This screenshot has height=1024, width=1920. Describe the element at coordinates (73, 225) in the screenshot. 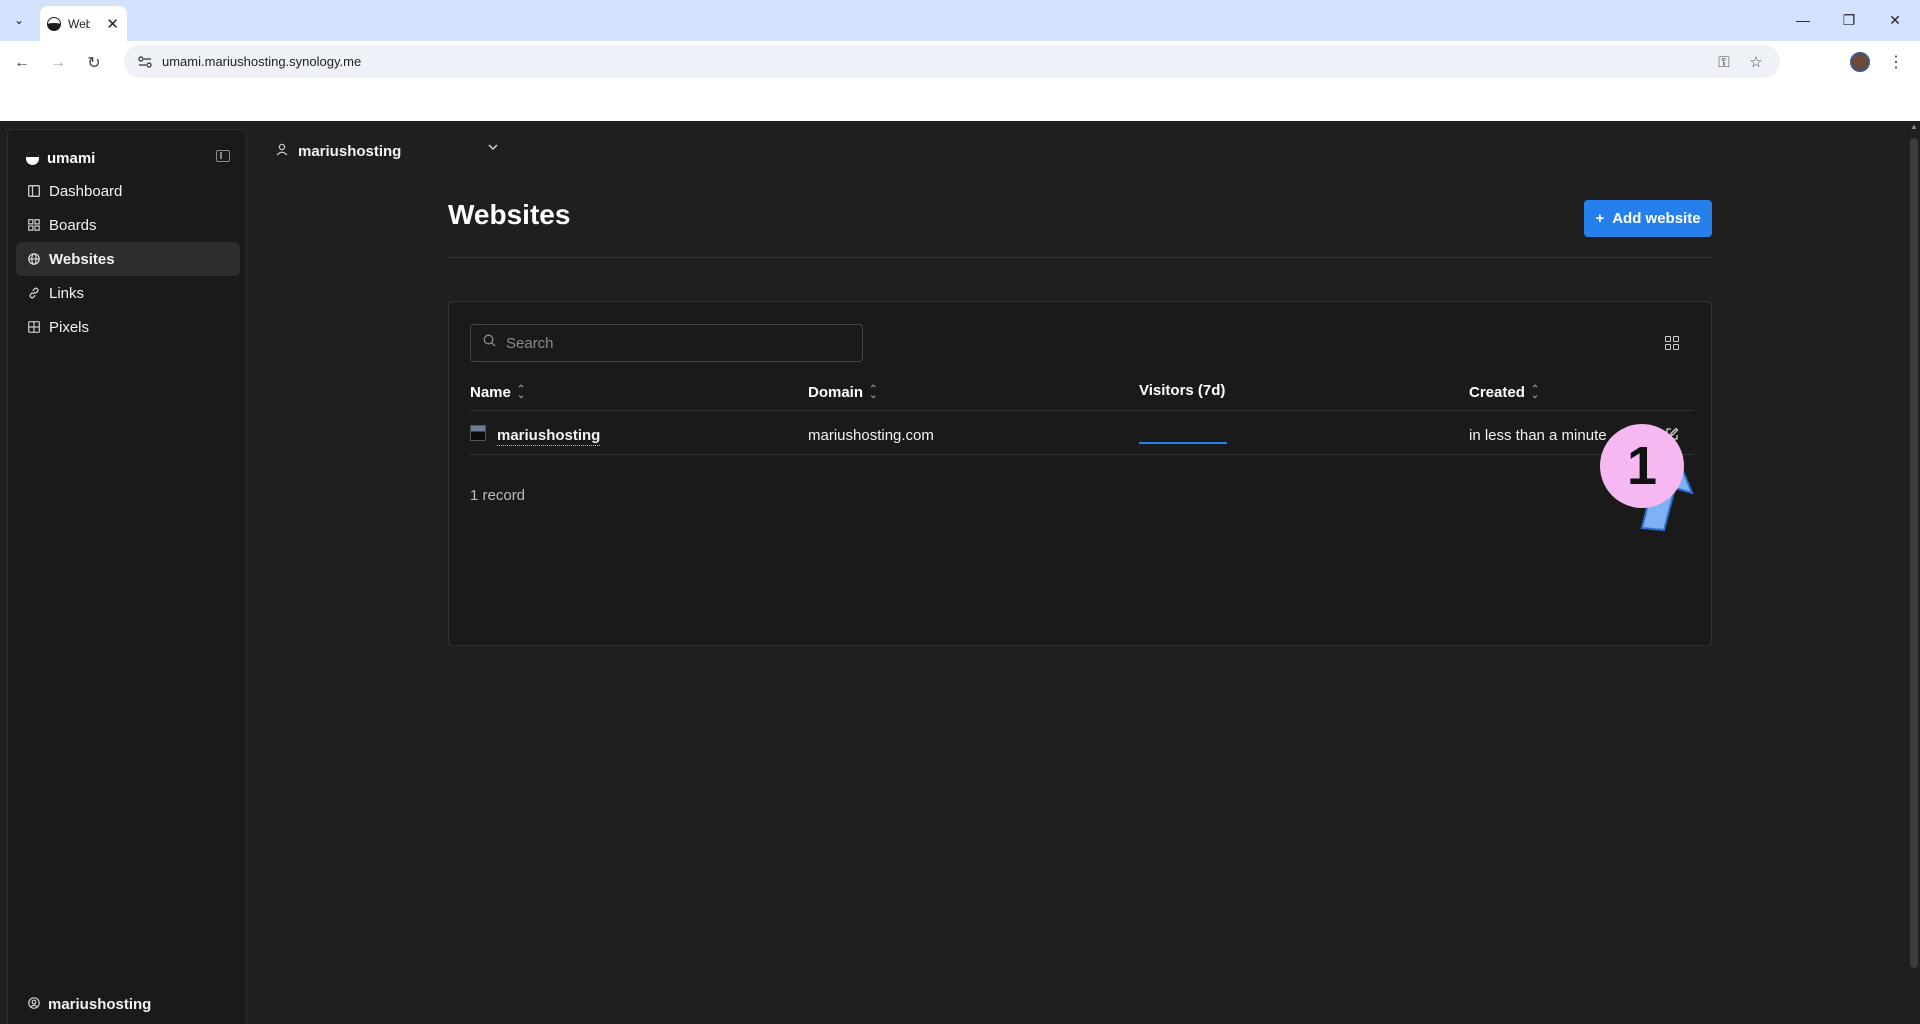

I see `sidebar-item-label: Boards` at that location.